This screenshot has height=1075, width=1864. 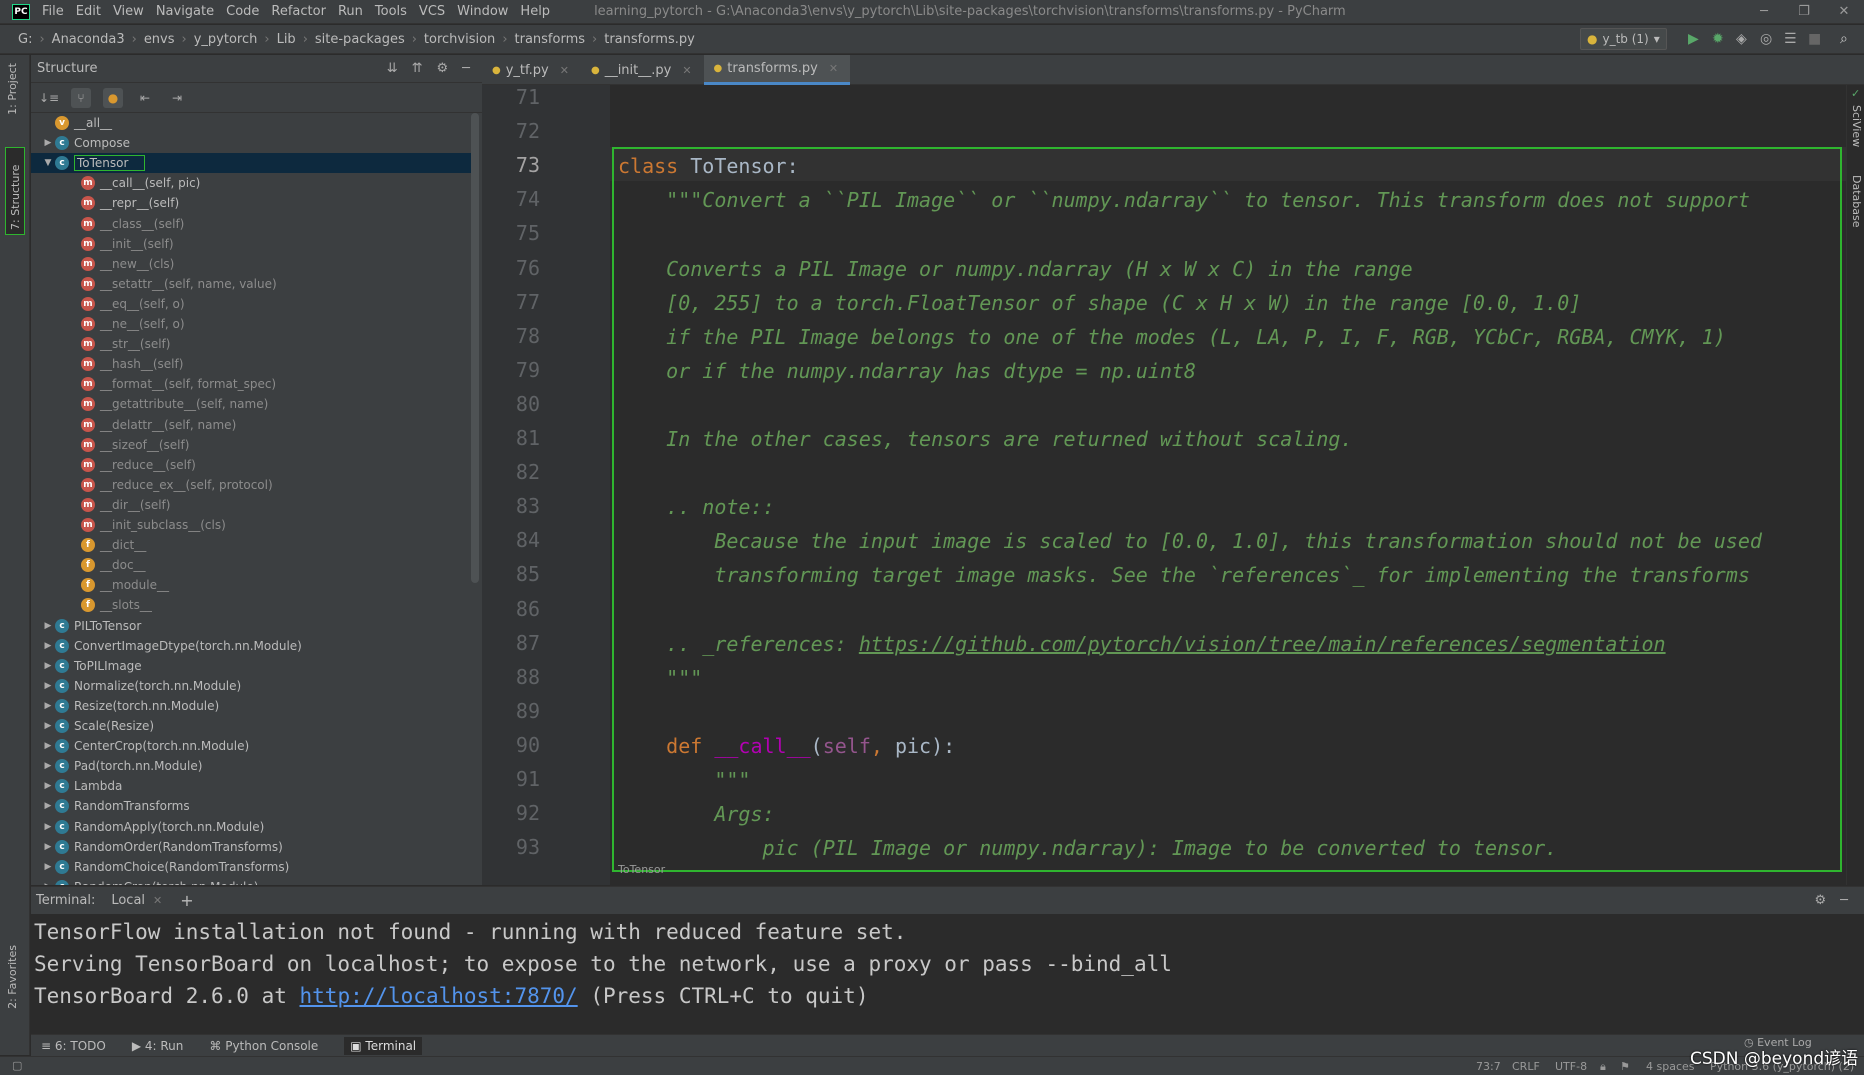 I want to click on tab-transforms-py: ● transforms.py ✕, so click(x=777, y=70).